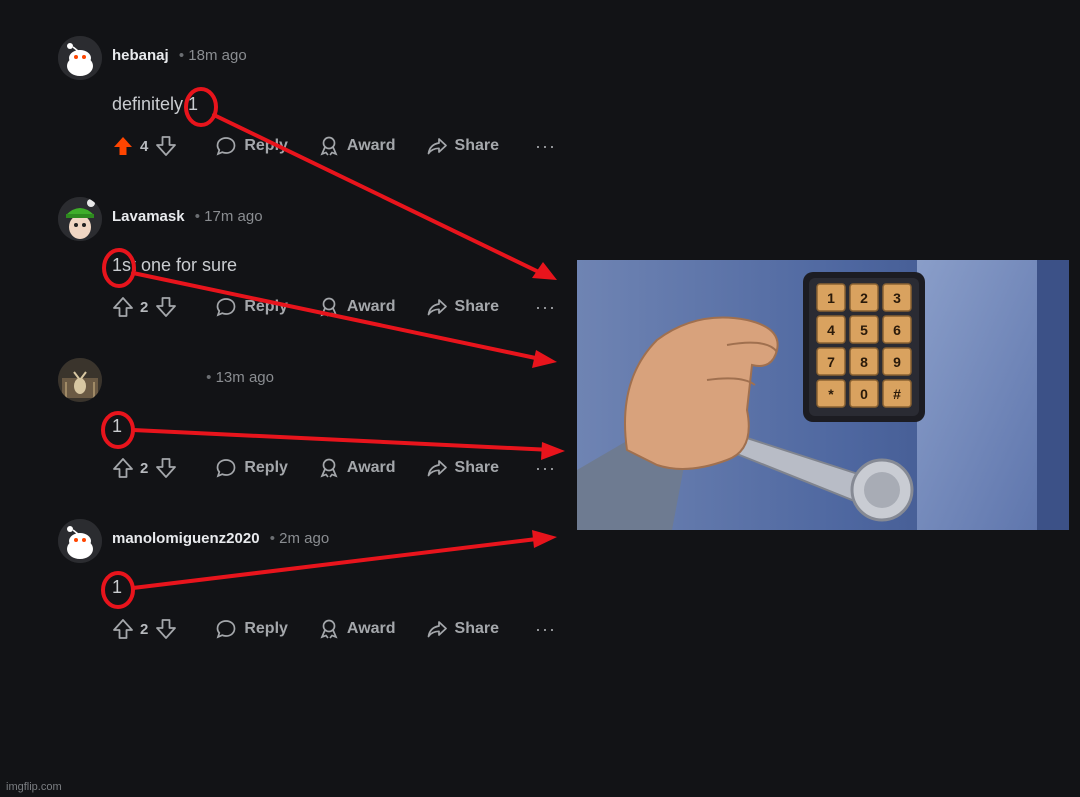 The height and width of the screenshot is (797, 1080). Describe the element at coordinates (299, 538) in the screenshot. I see `timestamp: 2m ago` at that location.